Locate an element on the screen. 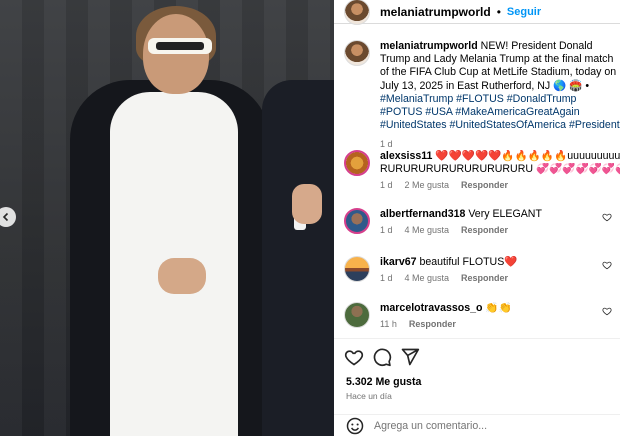  photo-man-hand is located at coordinates (307, 204).